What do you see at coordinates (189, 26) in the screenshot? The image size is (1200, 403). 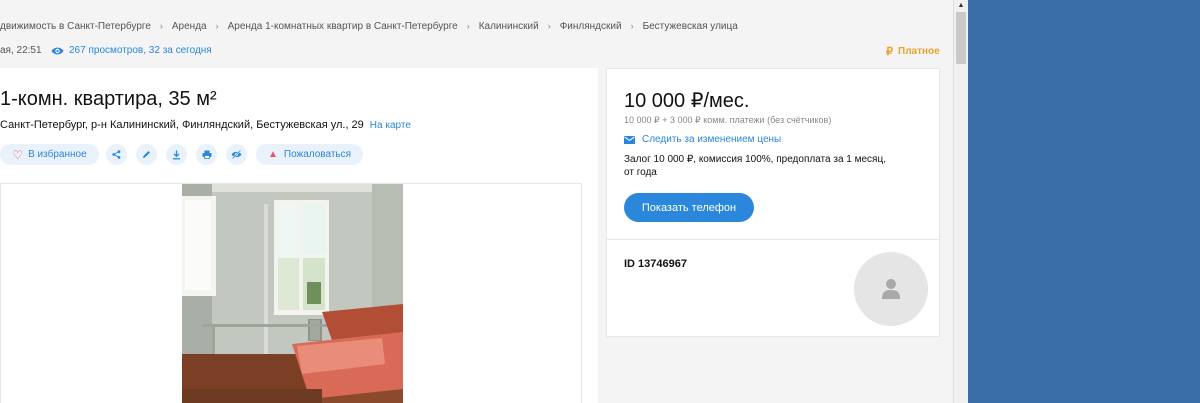 I see `breadcrumb-item-rent: Аренда` at bounding box center [189, 26].